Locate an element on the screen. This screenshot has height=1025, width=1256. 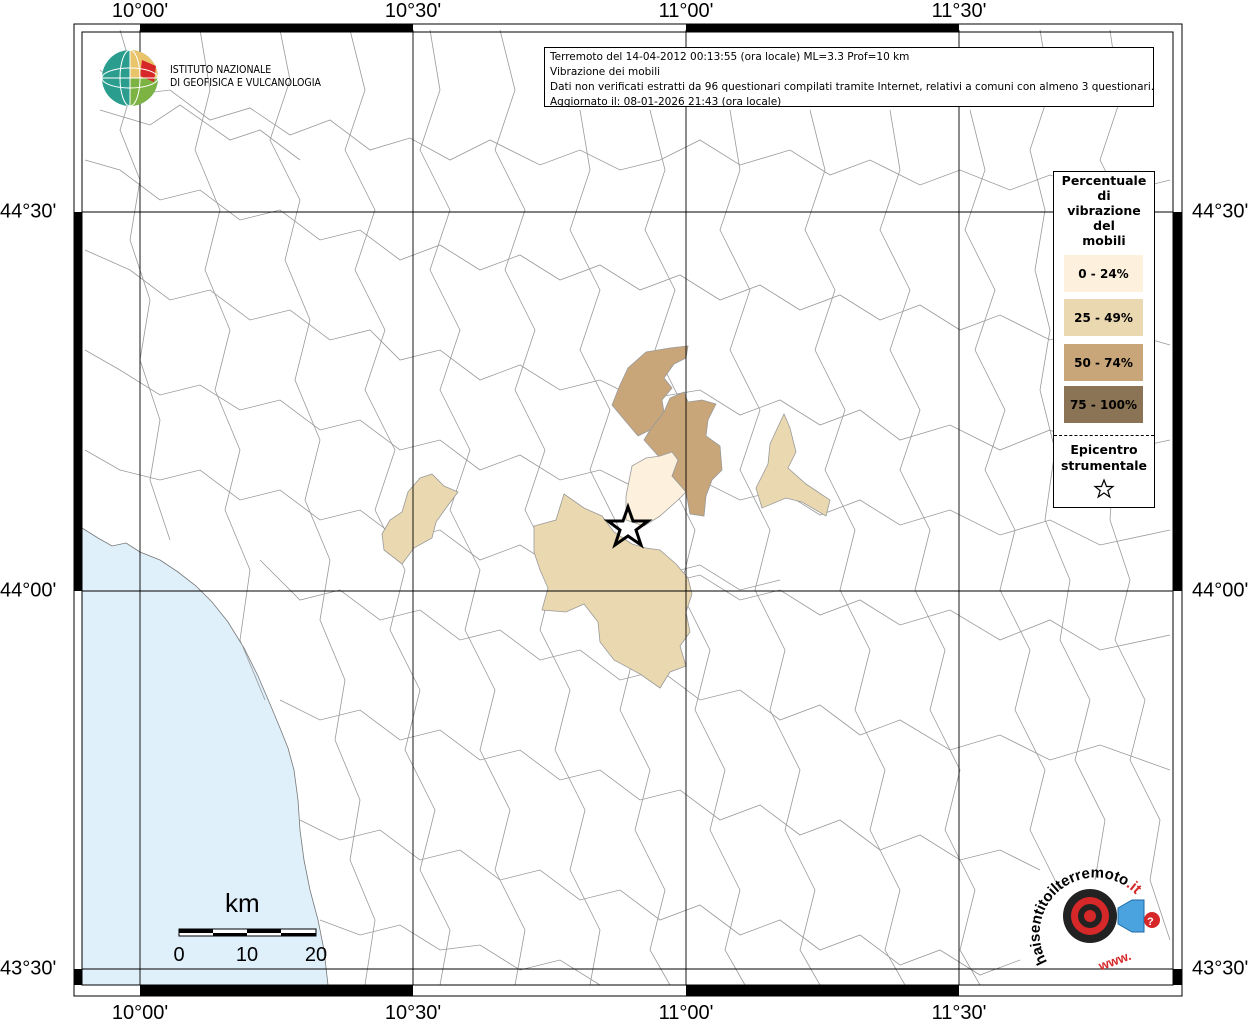
legend-swatch-0-24: 0 - 24% is located at coordinates (1103, 273).